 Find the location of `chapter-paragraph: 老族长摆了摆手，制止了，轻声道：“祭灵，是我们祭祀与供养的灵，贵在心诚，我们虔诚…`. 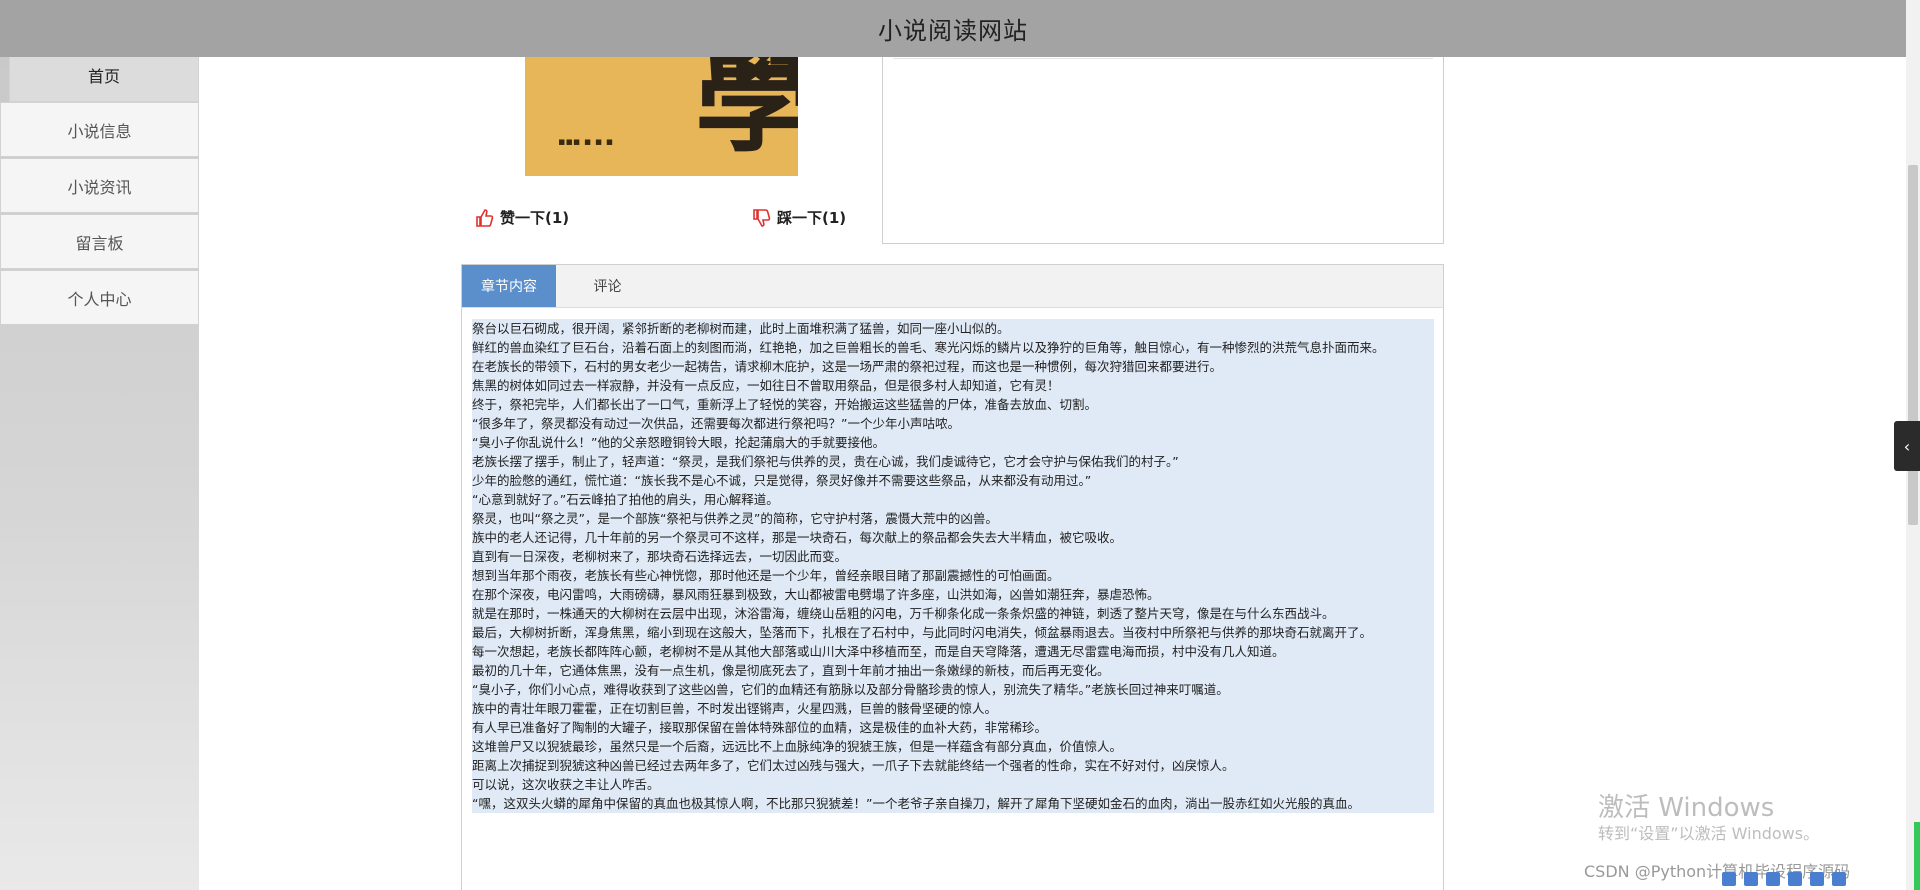

chapter-paragraph: 老族长摆了摆手，制止了，轻声道：“祭灵，是我们祭祀与供养的灵，贵在心诚，我们虔诚… is located at coordinates (953, 461).